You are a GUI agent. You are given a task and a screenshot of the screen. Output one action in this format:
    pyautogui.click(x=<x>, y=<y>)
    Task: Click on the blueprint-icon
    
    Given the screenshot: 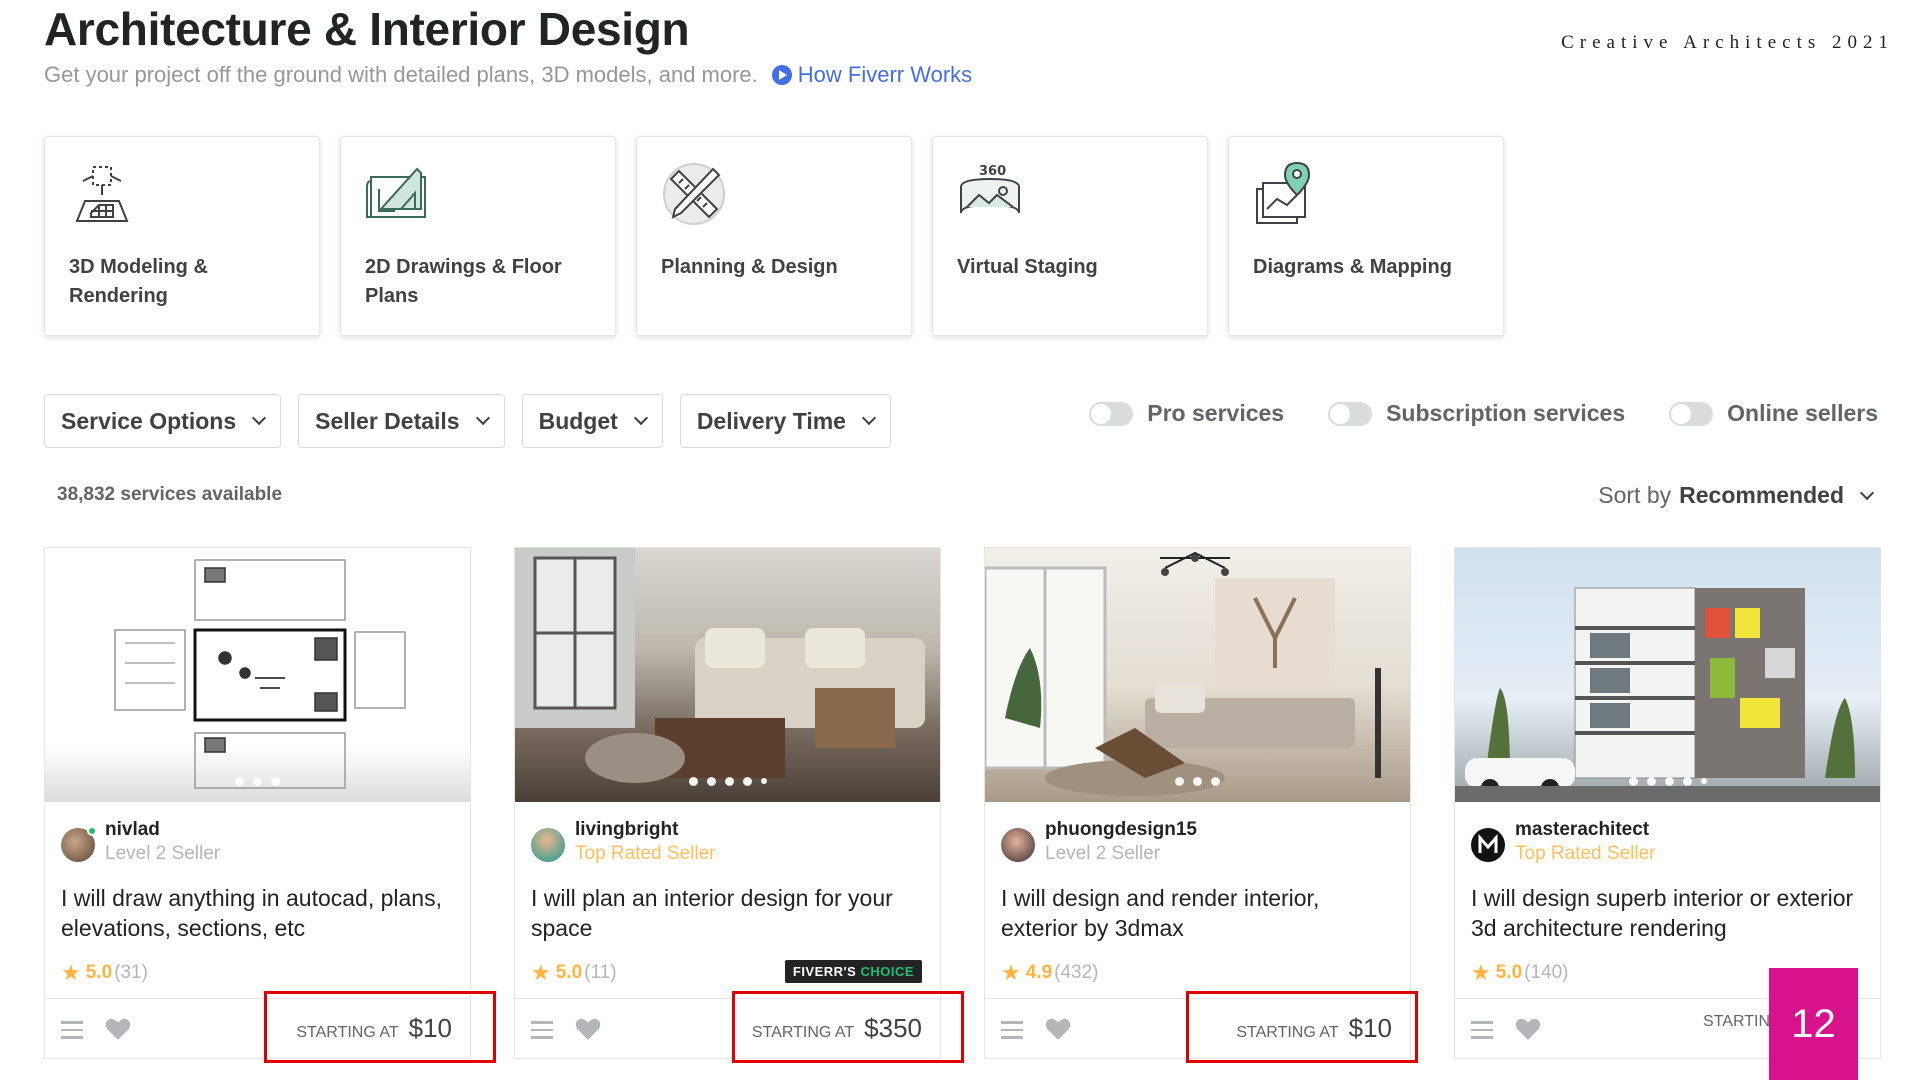 What is the action you would take?
    pyautogui.click(x=396, y=192)
    